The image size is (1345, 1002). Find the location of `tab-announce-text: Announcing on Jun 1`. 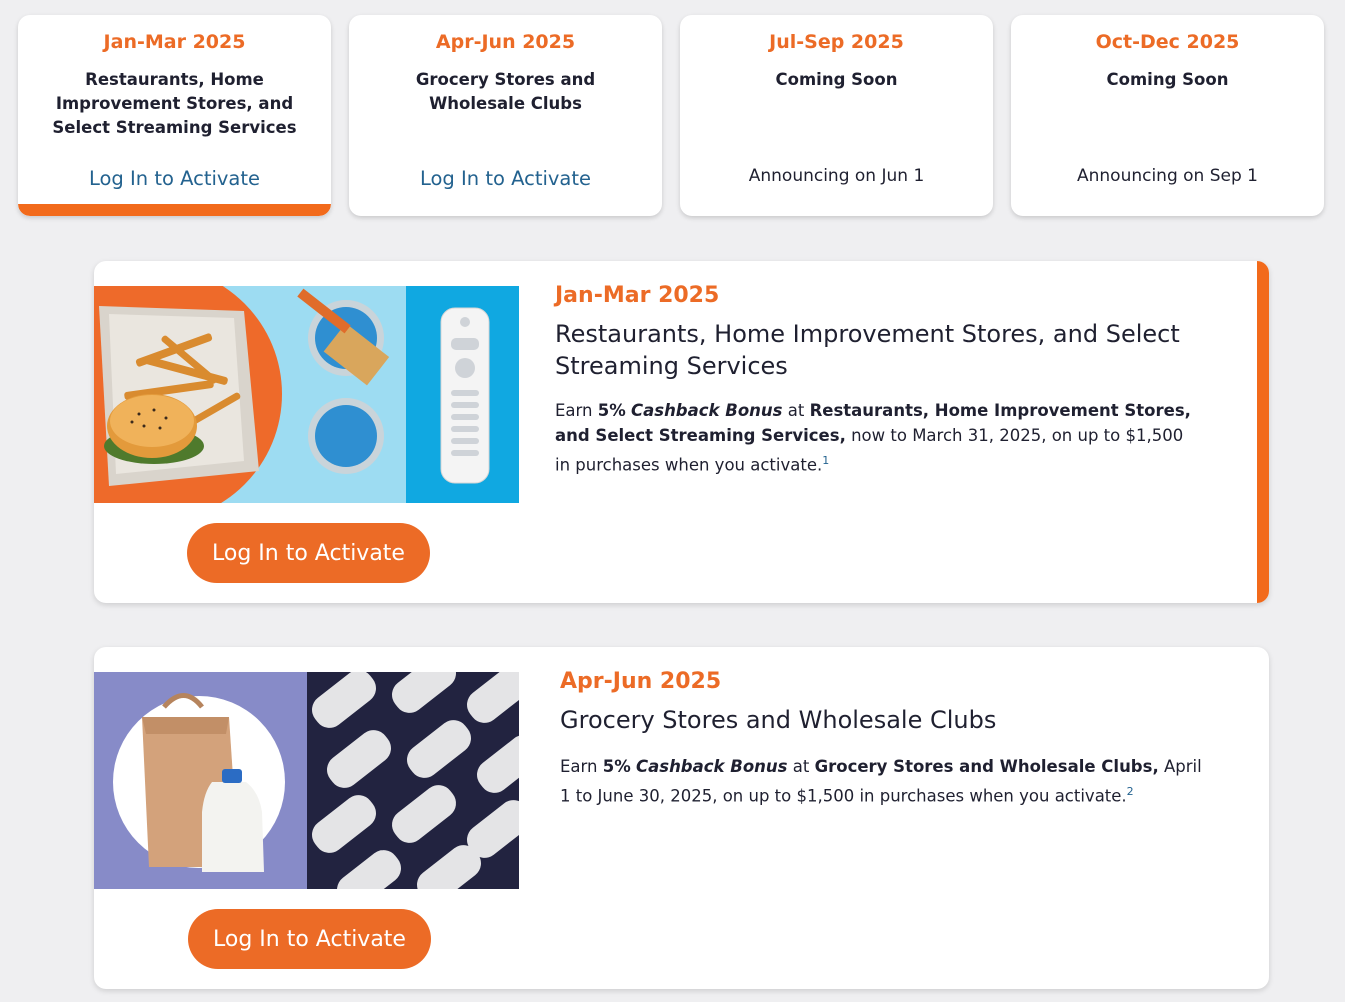

tab-announce-text: Announcing on Jun 1 is located at coordinates (836, 176).